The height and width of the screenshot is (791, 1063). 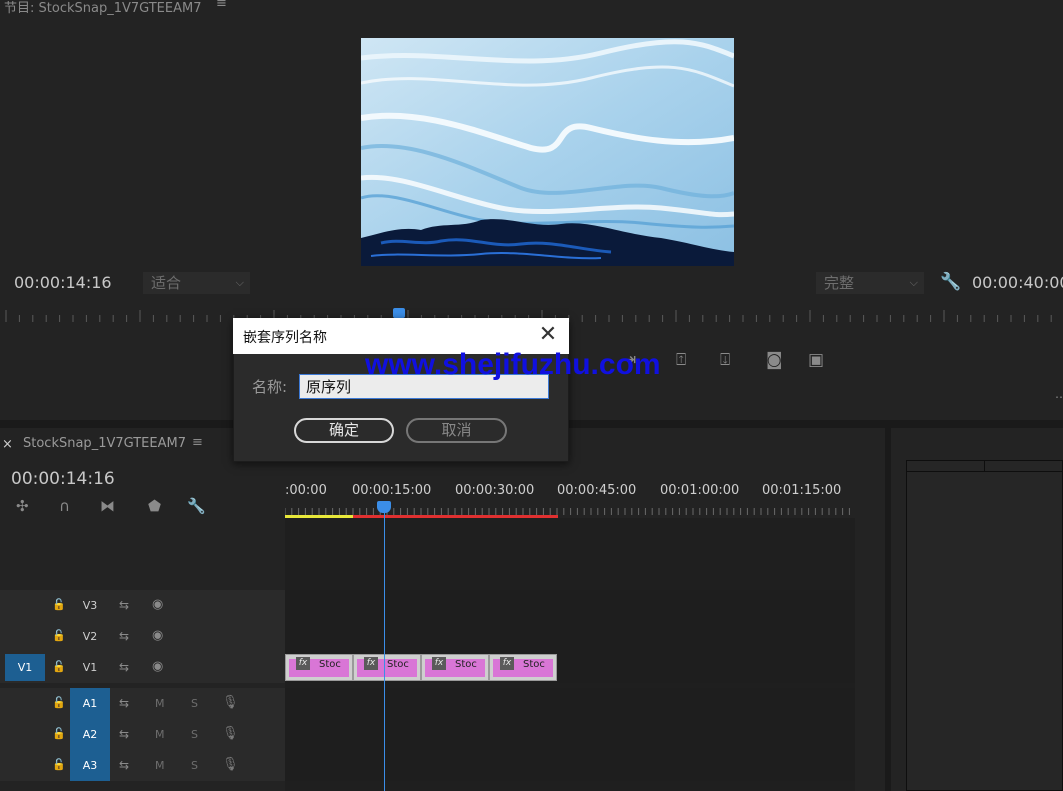 What do you see at coordinates (319, 516) in the screenshot?
I see `work-area-rendered-bar` at bounding box center [319, 516].